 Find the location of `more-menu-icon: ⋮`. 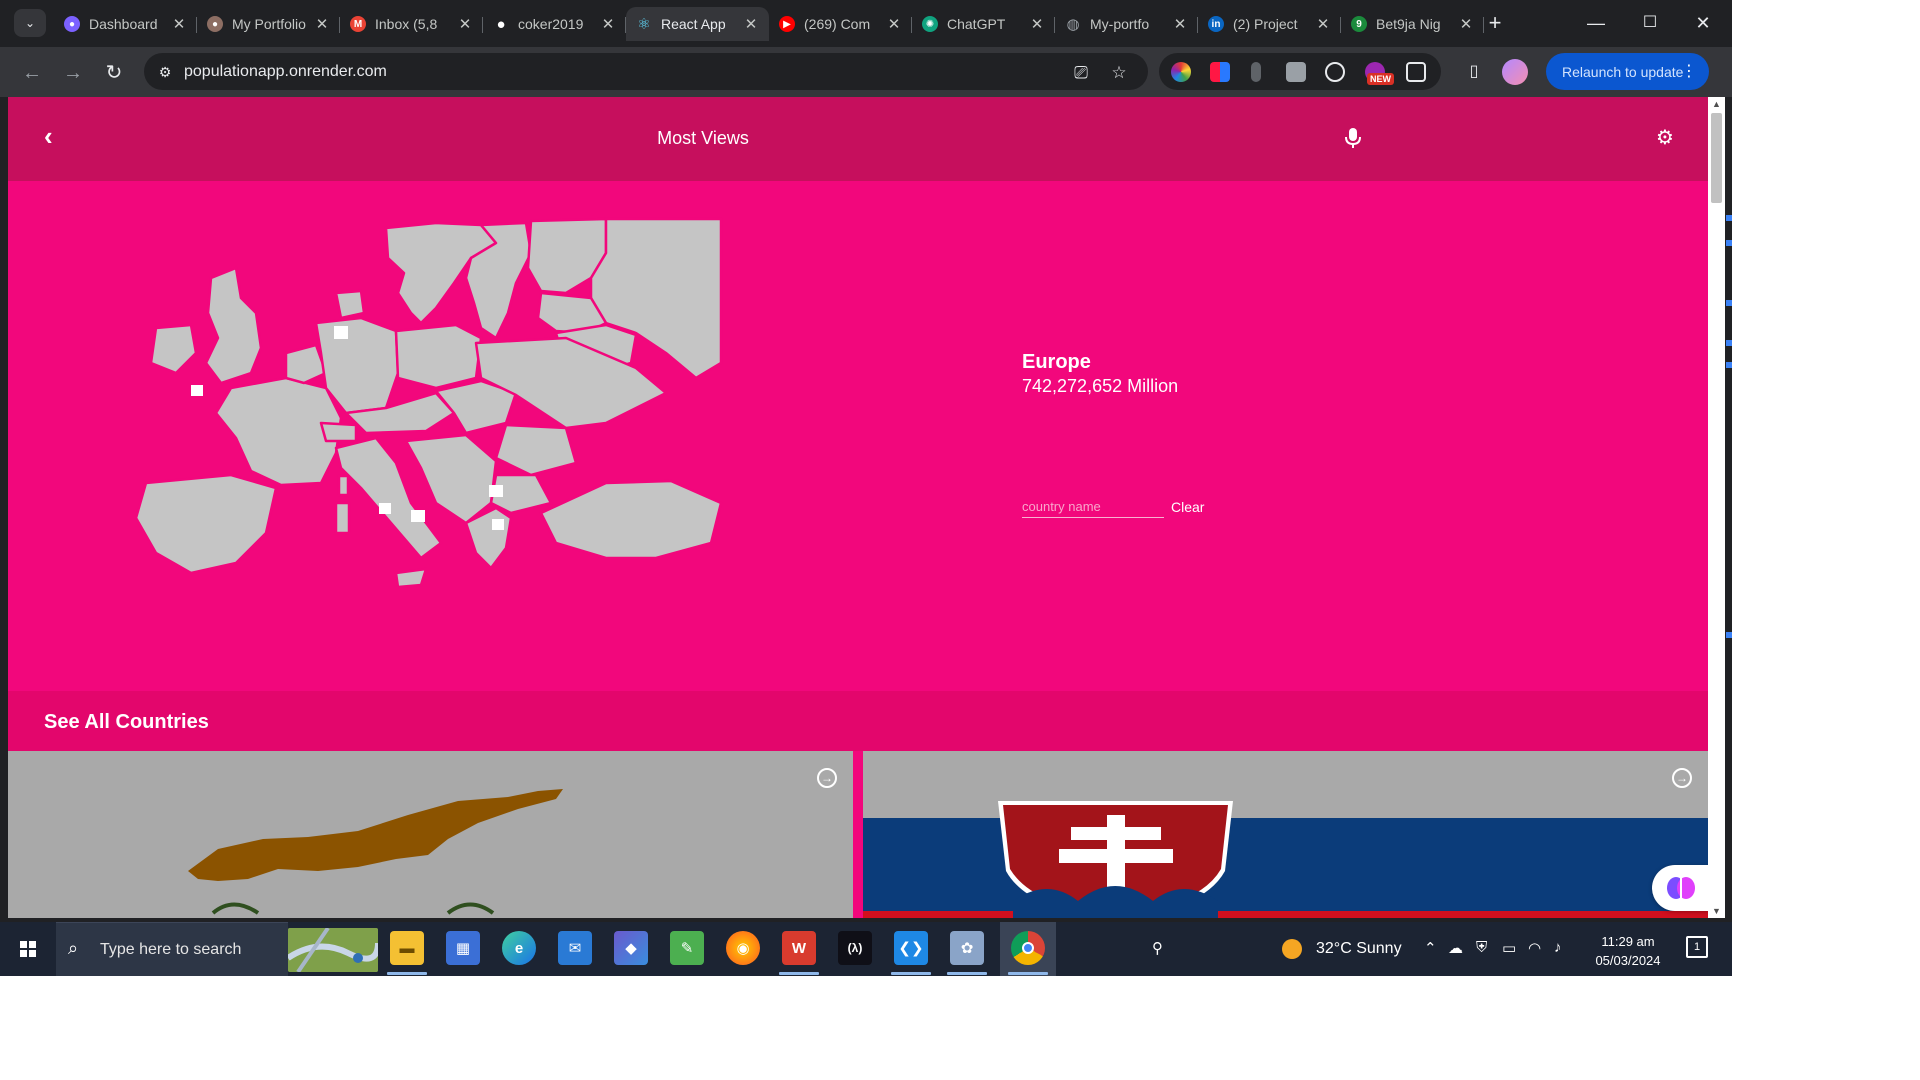

more-menu-icon: ⋮ is located at coordinates (1689, 71).